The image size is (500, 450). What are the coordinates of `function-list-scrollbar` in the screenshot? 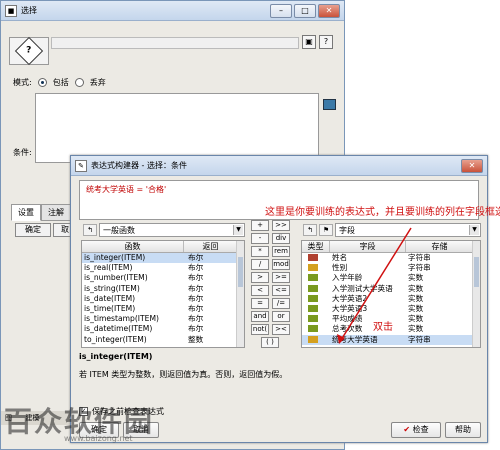 It's located at (240, 294).